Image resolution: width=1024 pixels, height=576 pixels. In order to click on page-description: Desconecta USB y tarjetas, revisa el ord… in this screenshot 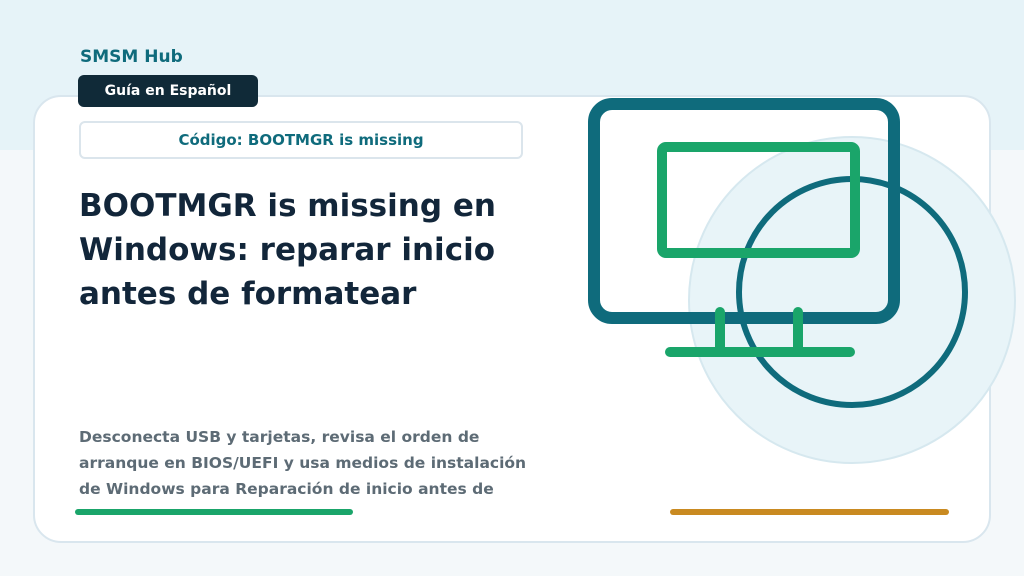, I will do `click(303, 463)`.